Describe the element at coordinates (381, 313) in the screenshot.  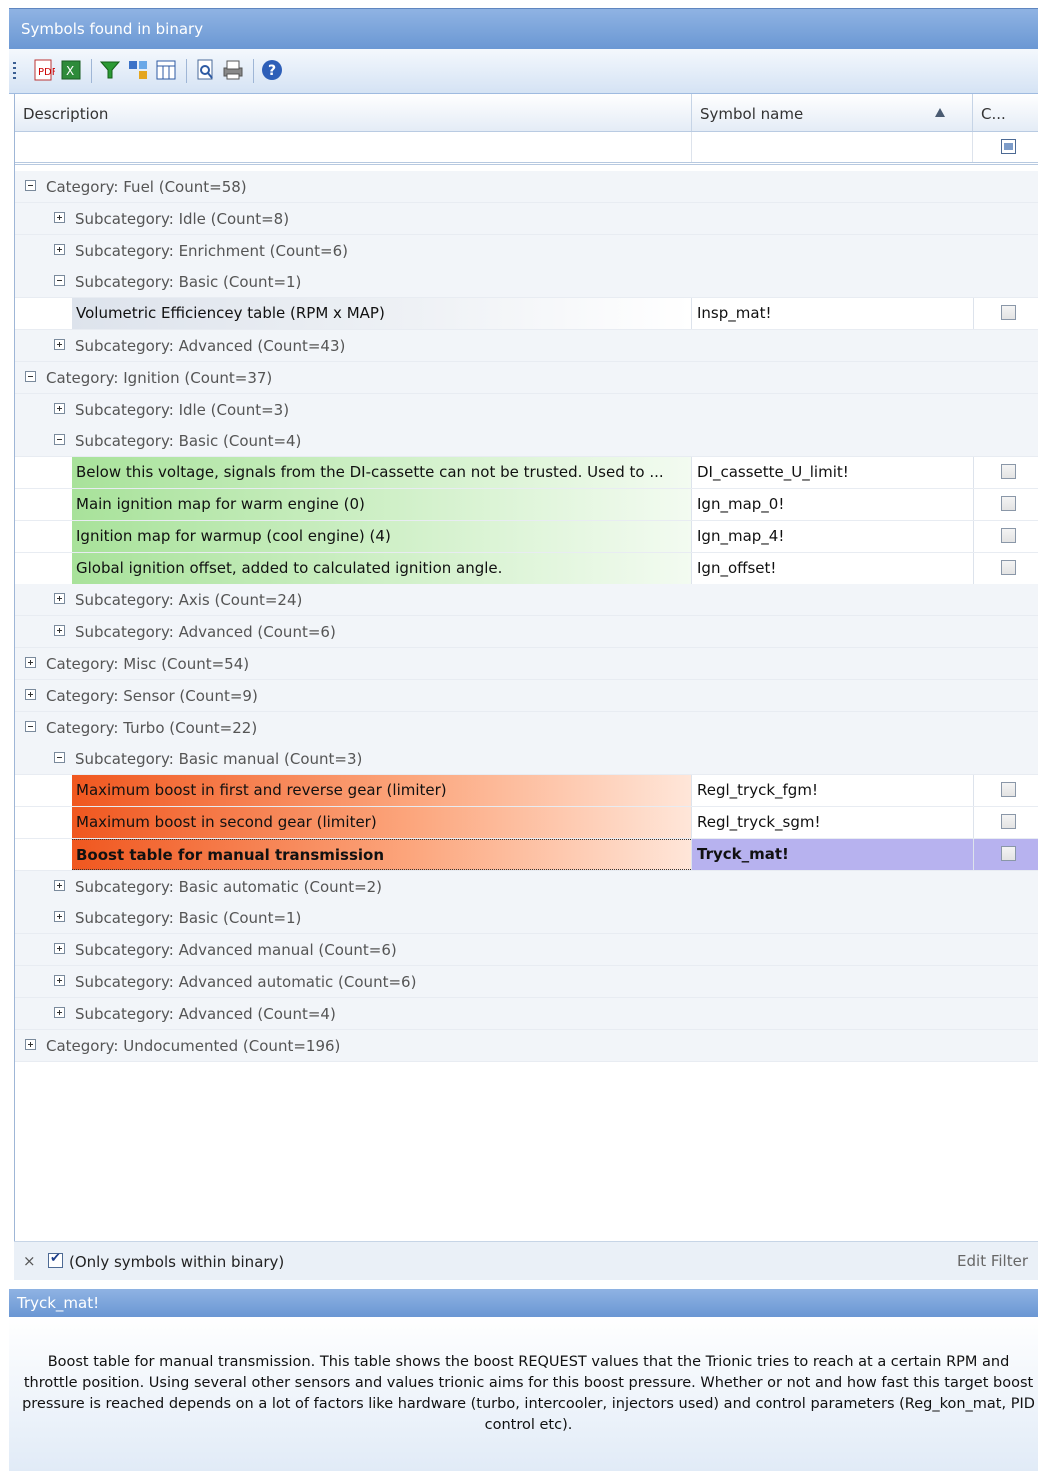
I see `description-cell: Volumetric Efficiencey table (RPM x MAP)` at that location.